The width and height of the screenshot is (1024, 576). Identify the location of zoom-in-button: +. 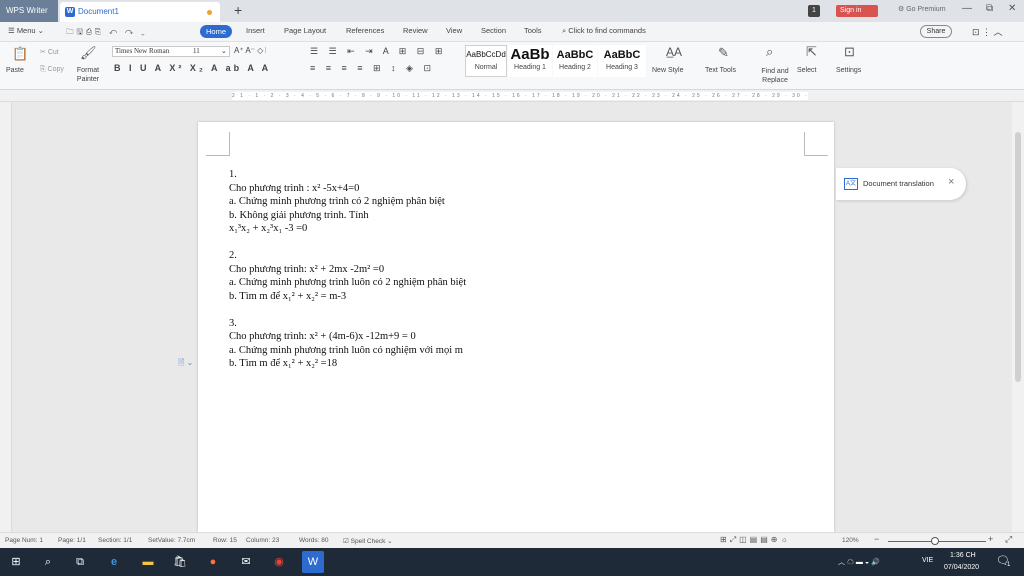
(990, 539).